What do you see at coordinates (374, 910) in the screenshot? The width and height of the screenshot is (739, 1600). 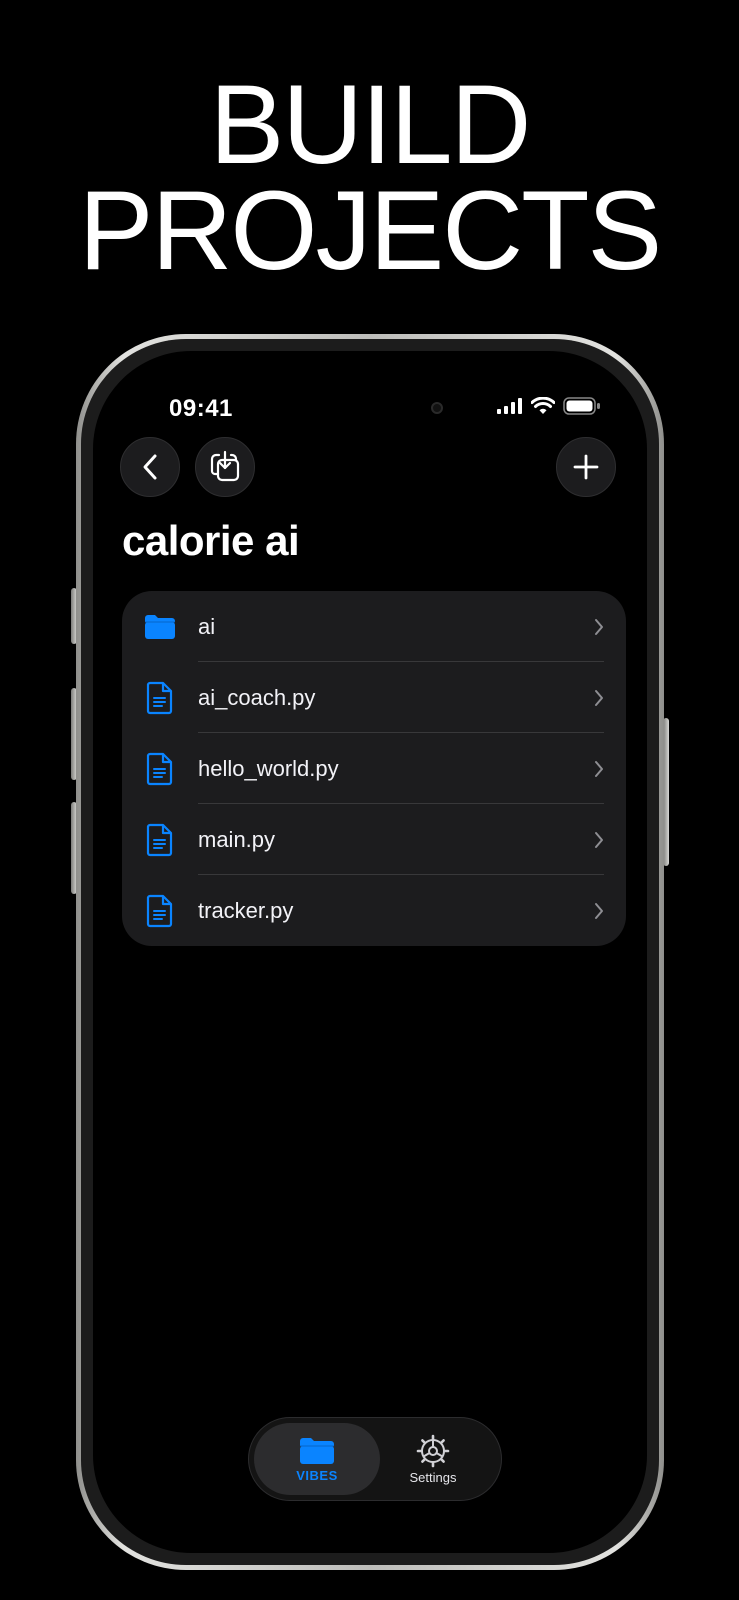 I see `list-item: tracker.py` at bounding box center [374, 910].